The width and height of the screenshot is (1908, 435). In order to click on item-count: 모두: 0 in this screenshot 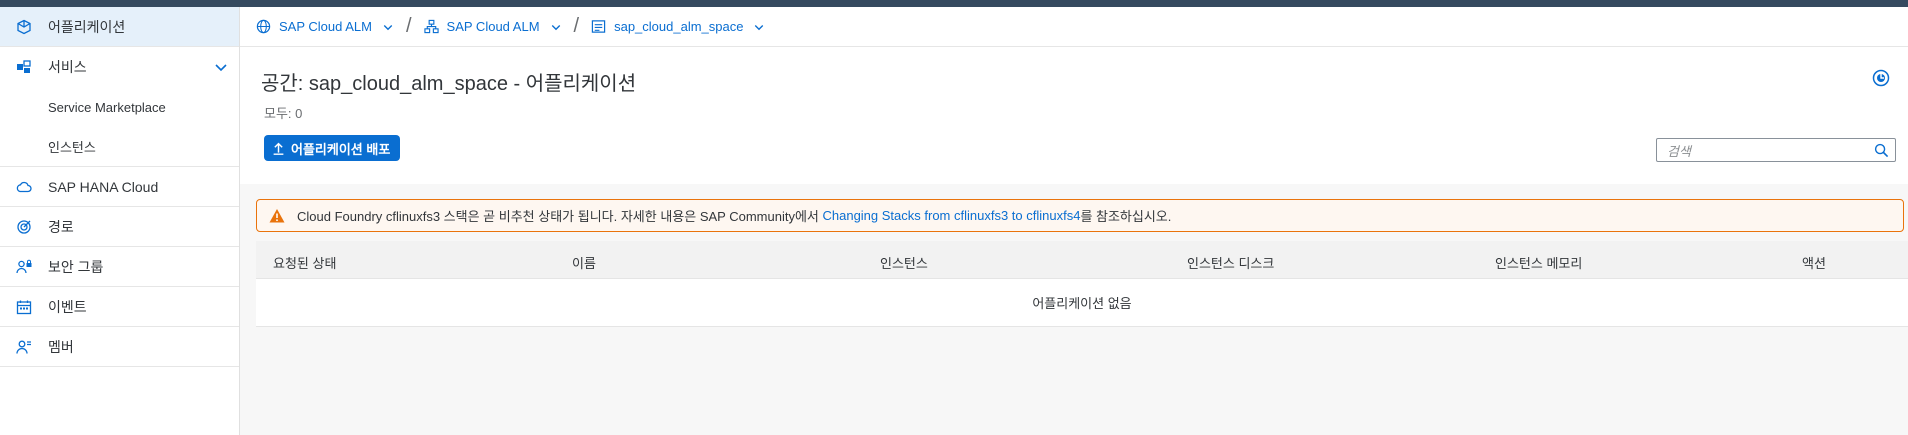, I will do `click(283, 113)`.